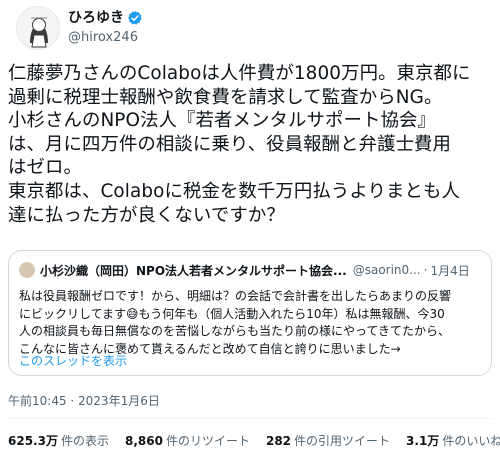 The width and height of the screenshot is (500, 466). Describe the element at coordinates (146, 215) in the screenshot. I see `tweet-line: 達に払った方が良くないですか？` at that location.